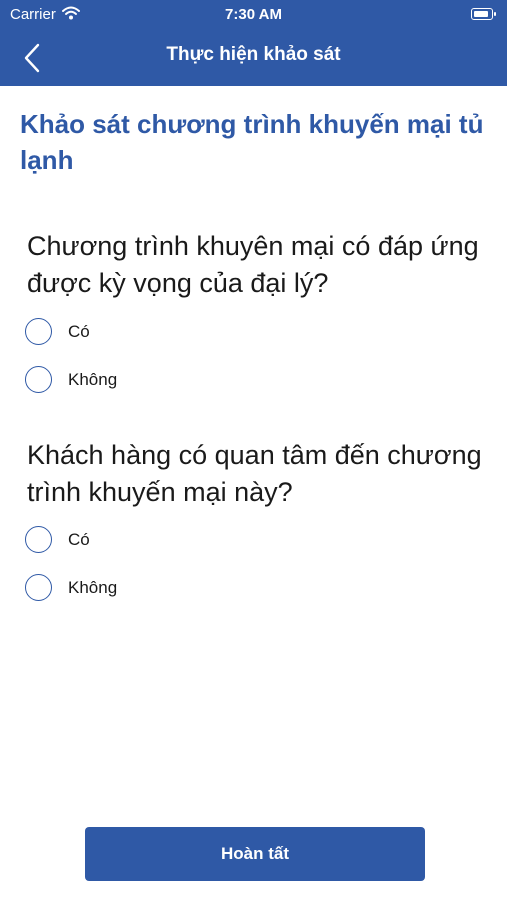 The height and width of the screenshot is (900, 507). I want to click on option-q2-no: Không, so click(175, 589).